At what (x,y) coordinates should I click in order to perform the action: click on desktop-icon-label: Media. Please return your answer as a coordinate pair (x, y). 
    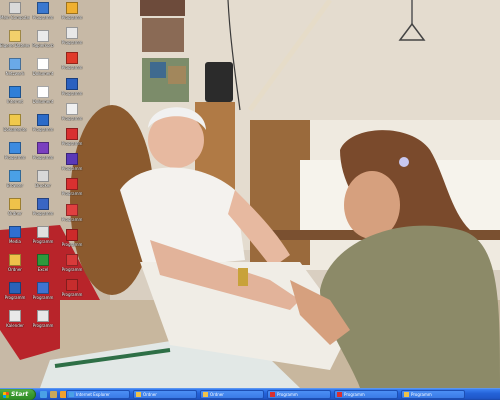
    Looking at the image, I should click on (14, 241).